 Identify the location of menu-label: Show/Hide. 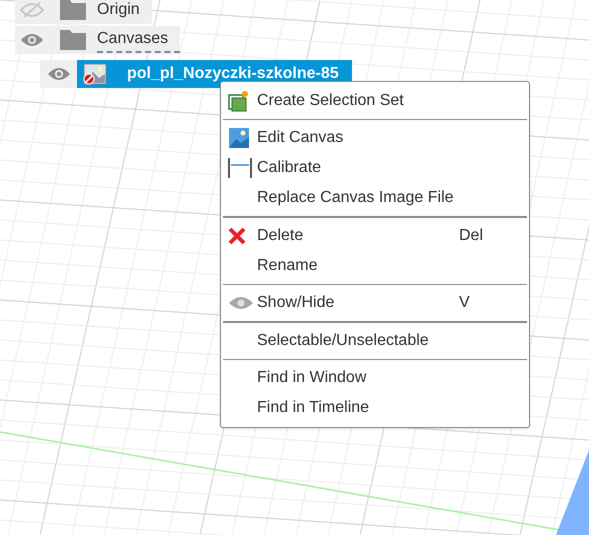
(296, 303).